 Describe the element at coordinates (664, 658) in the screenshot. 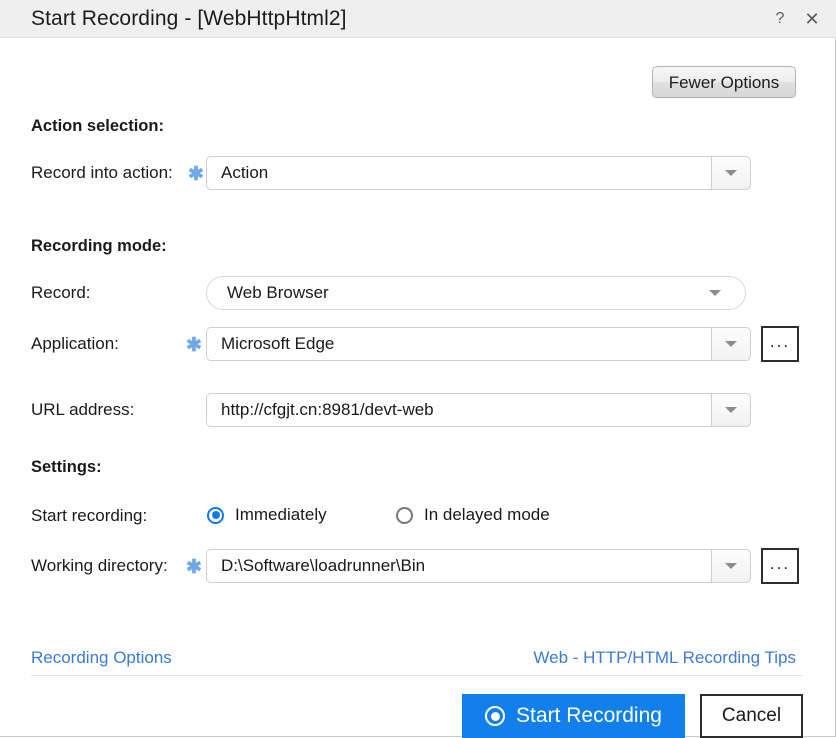

I see `link-recording-tips: Web - HTTP/HTML Recording Tips` at that location.